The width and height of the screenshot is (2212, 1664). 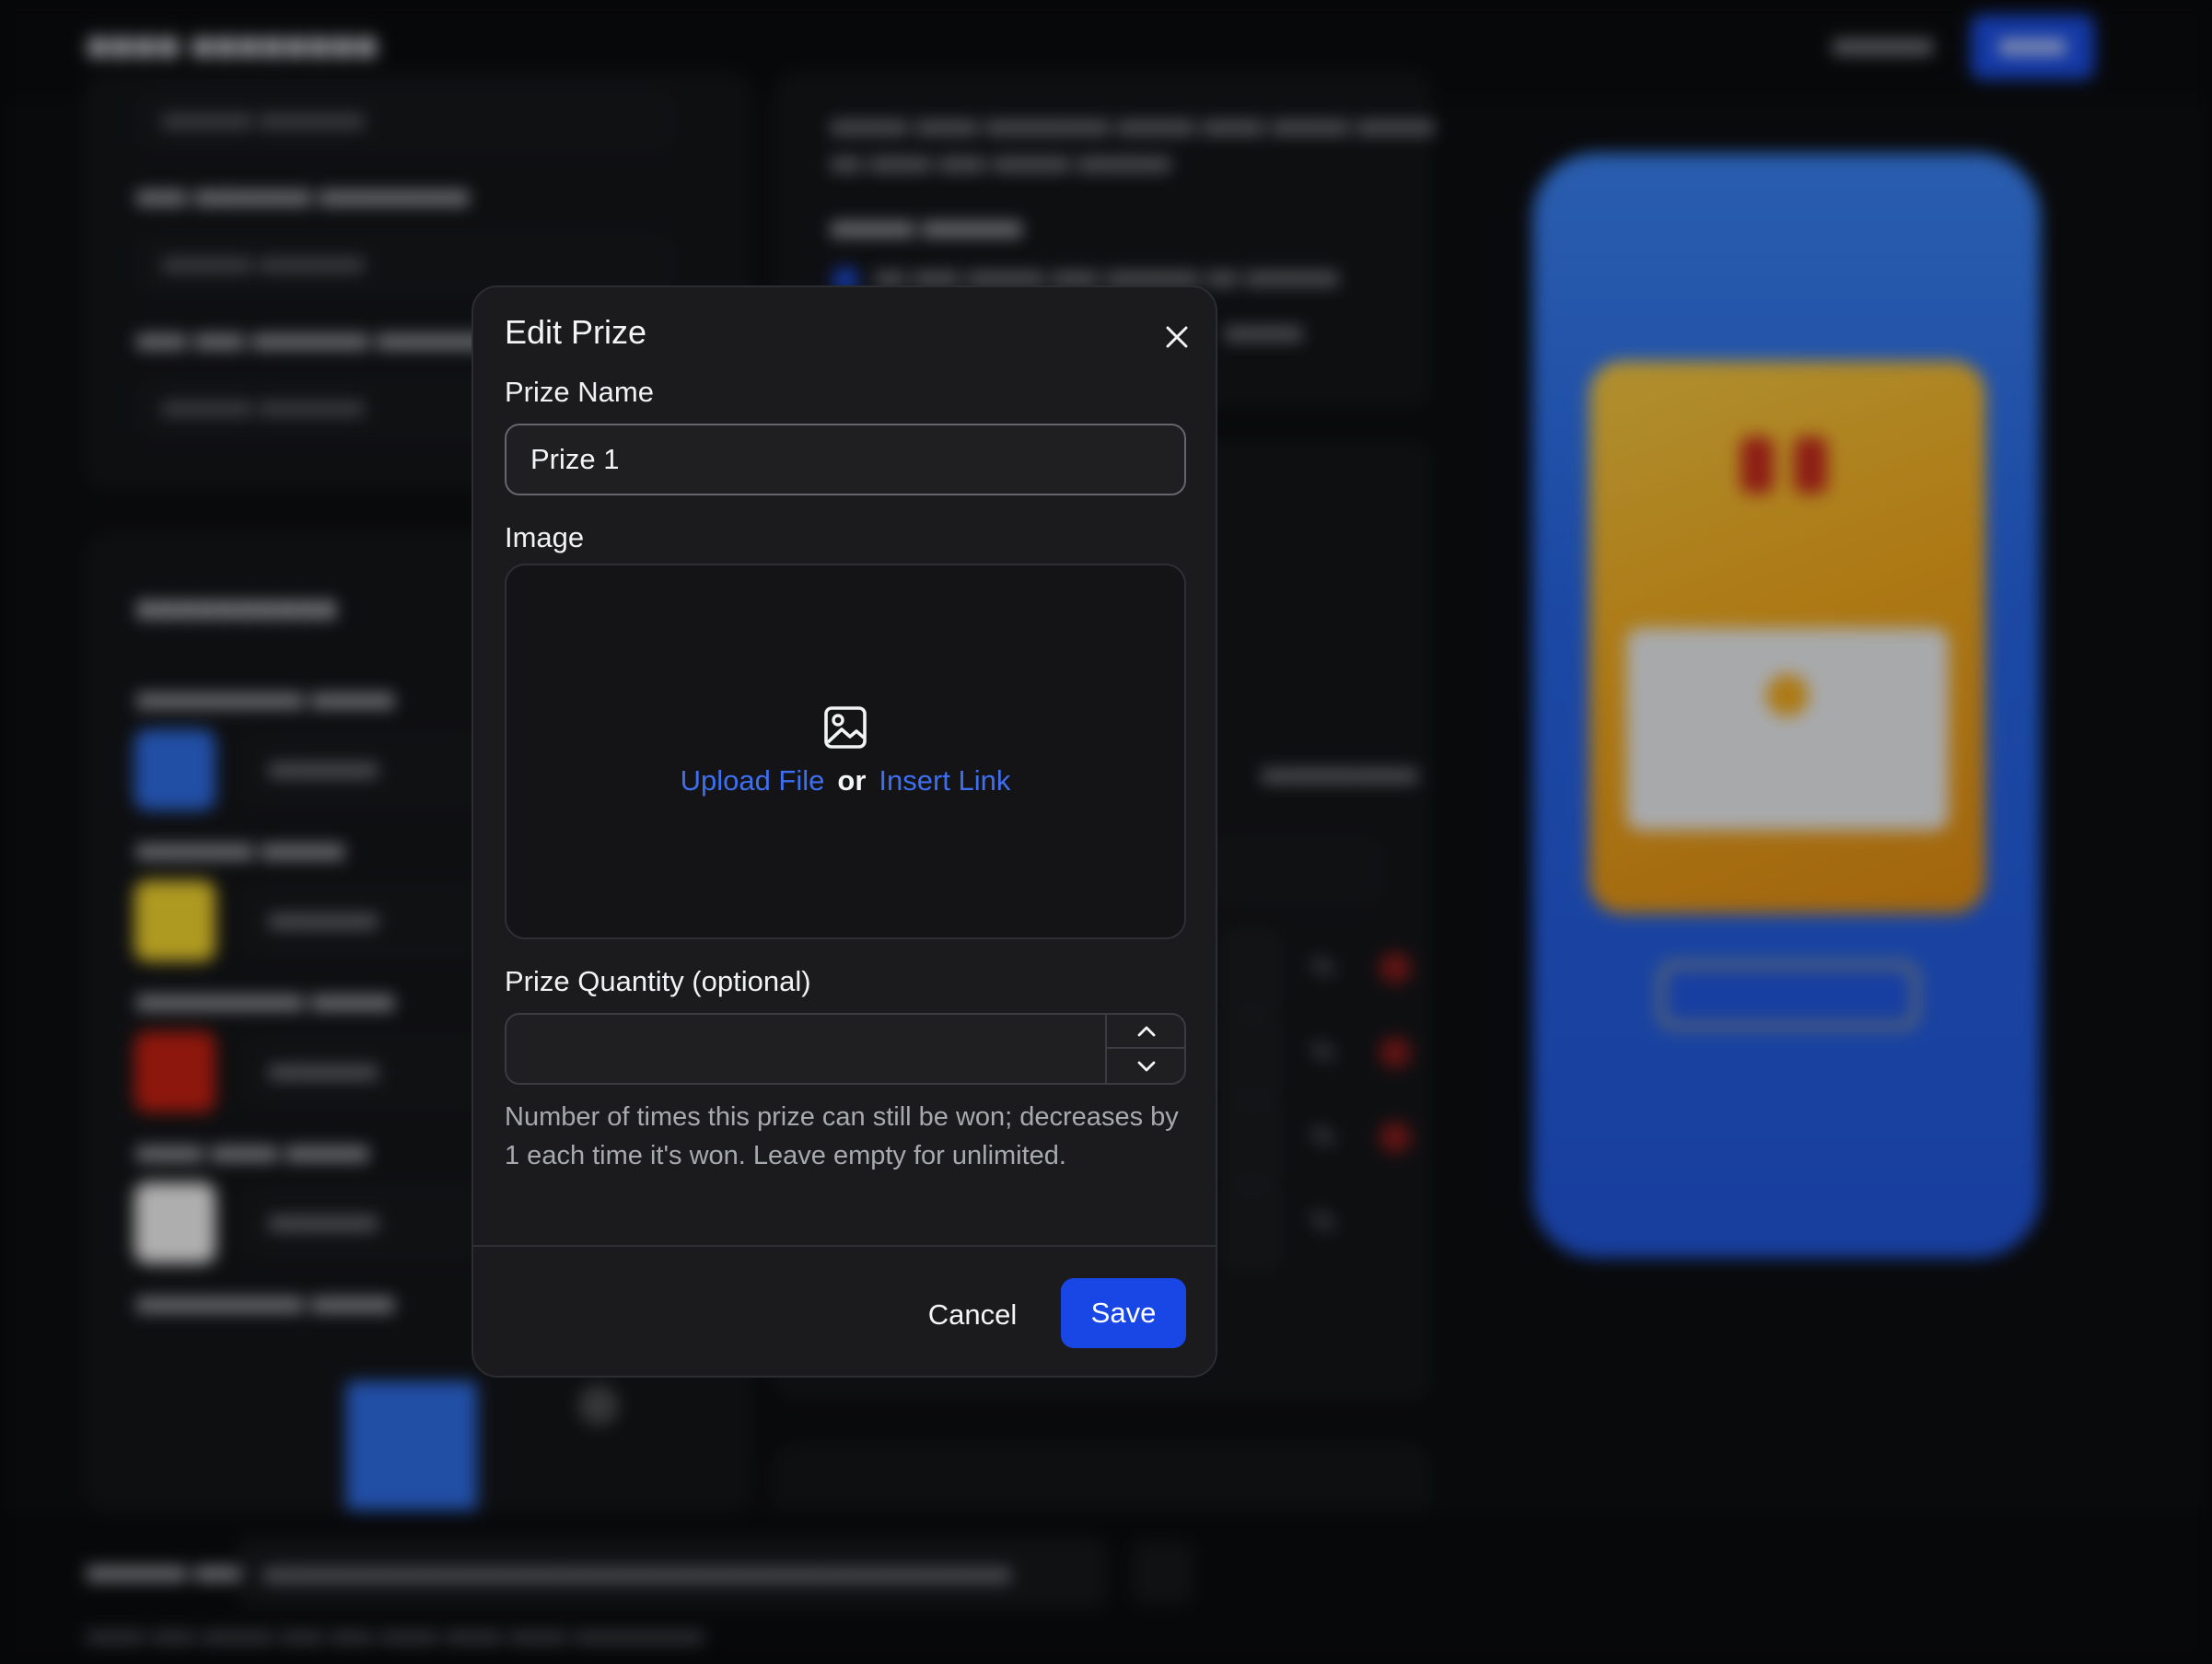 I want to click on dialog-title: Edit Prize, so click(x=576, y=332).